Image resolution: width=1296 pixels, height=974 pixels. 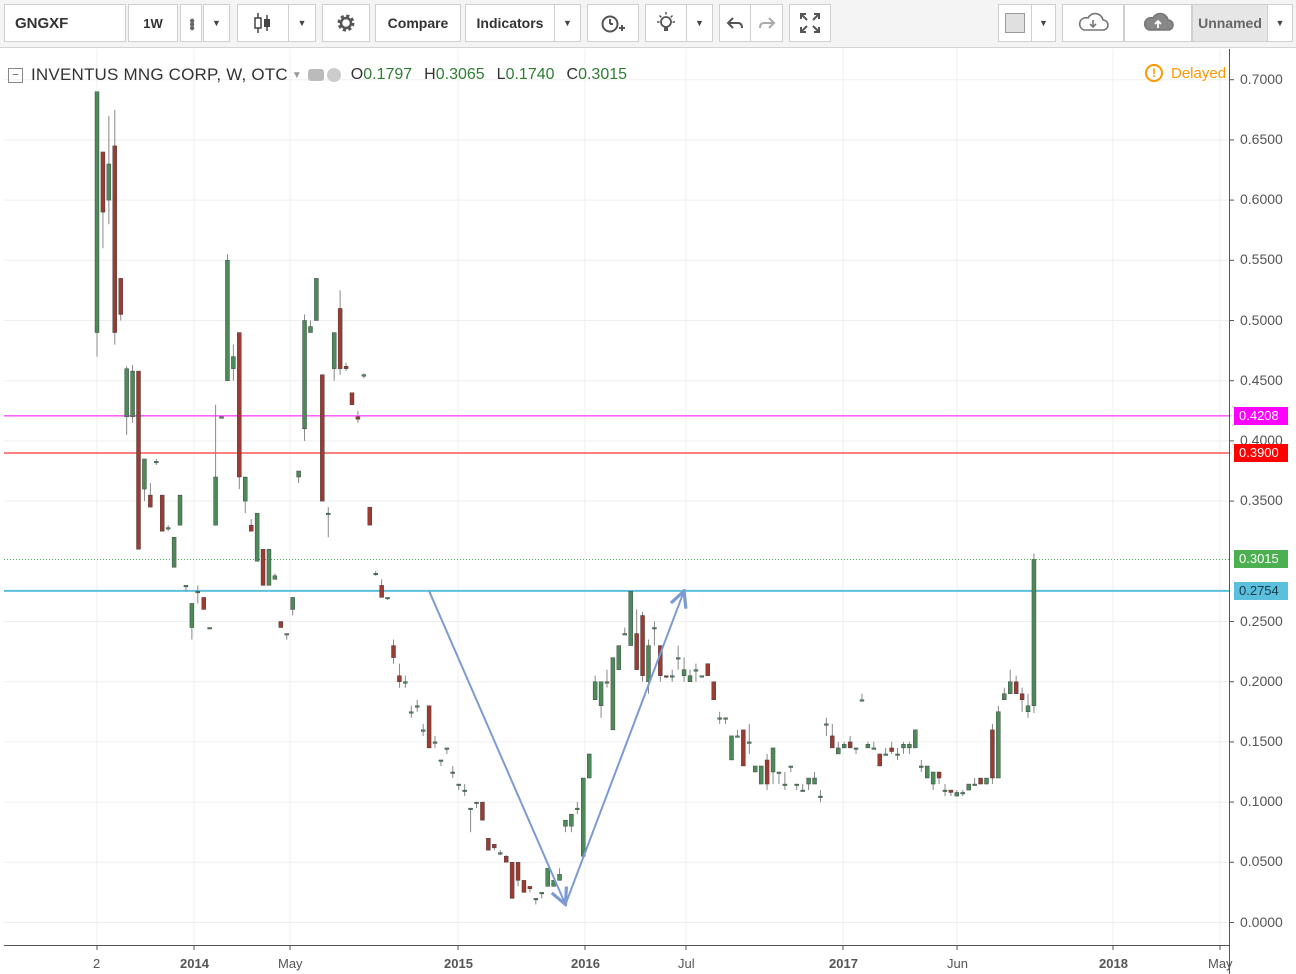 I want to click on ideas-dropdown-button: ▼, so click(x=699, y=23).